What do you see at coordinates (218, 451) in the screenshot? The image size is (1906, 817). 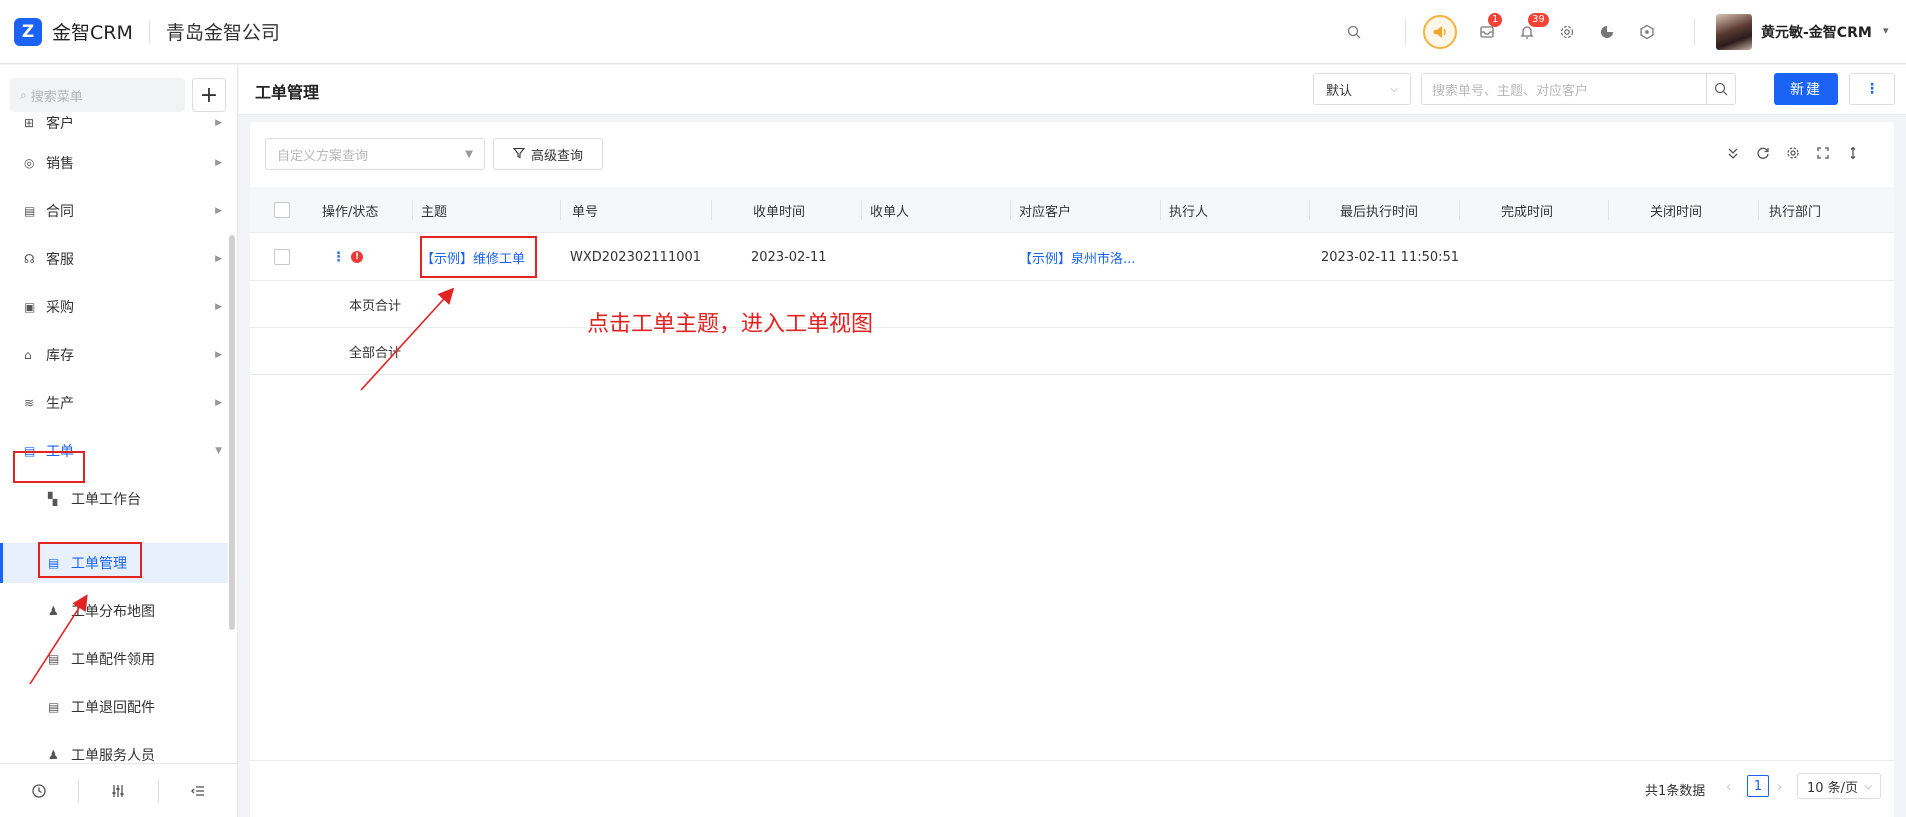 I see `chevron-down-icon: ▼` at bounding box center [218, 451].